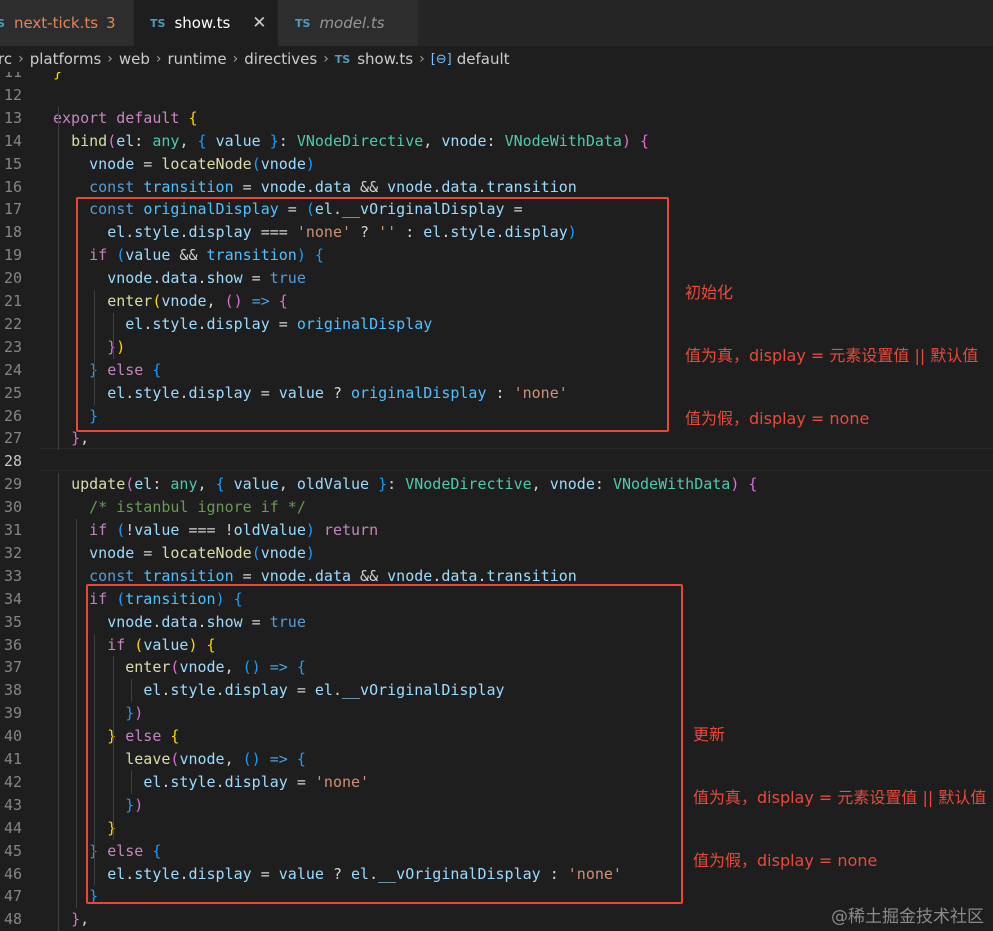 The image size is (993, 931). Describe the element at coordinates (202, 530) in the screenshot. I see `code-token: ===` at that location.